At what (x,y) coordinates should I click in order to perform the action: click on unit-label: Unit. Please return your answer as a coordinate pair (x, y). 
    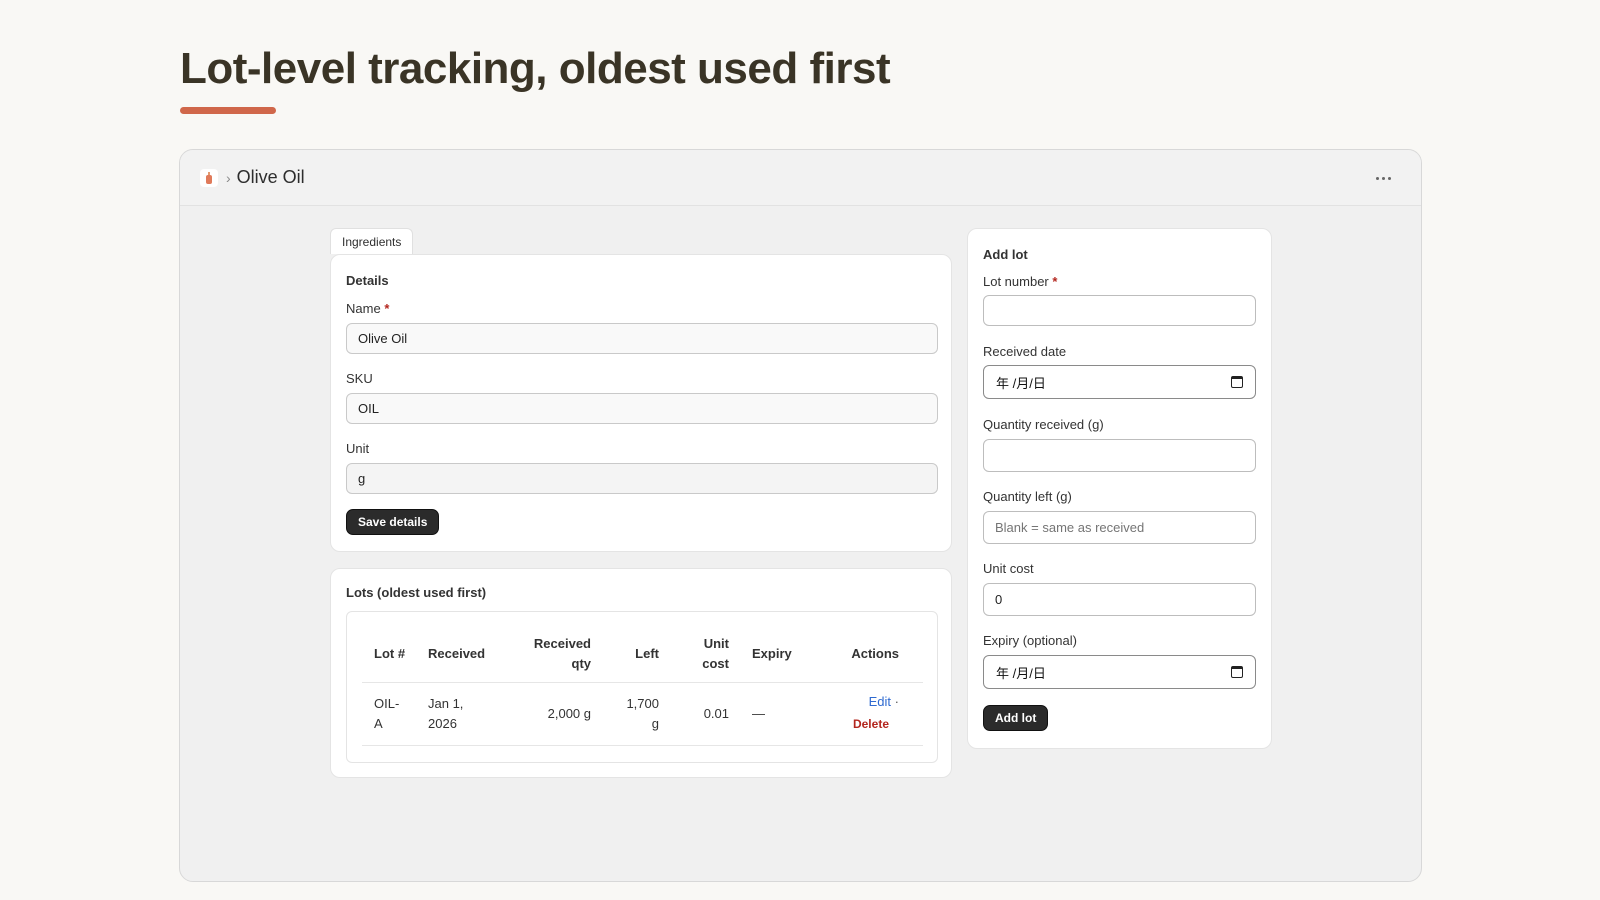
    Looking at the image, I should click on (358, 448).